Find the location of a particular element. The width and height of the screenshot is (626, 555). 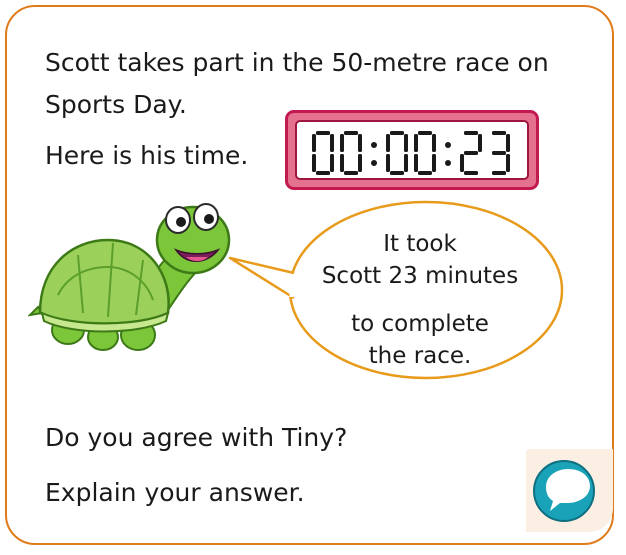

speech-line-1: It took is located at coordinates (420, 244).